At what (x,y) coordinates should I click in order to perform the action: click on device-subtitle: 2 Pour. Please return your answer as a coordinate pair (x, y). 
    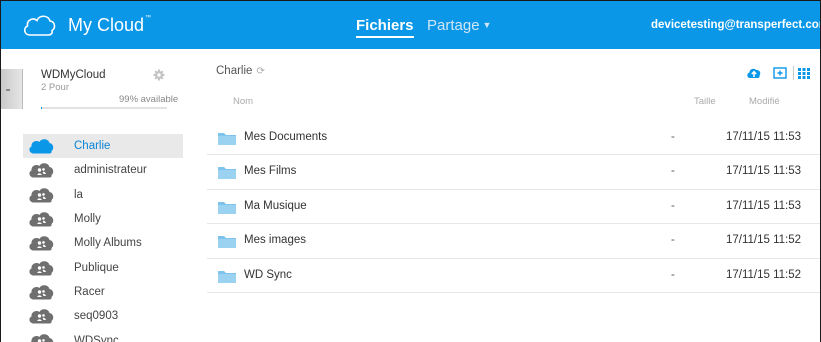
    Looking at the image, I should click on (55, 87).